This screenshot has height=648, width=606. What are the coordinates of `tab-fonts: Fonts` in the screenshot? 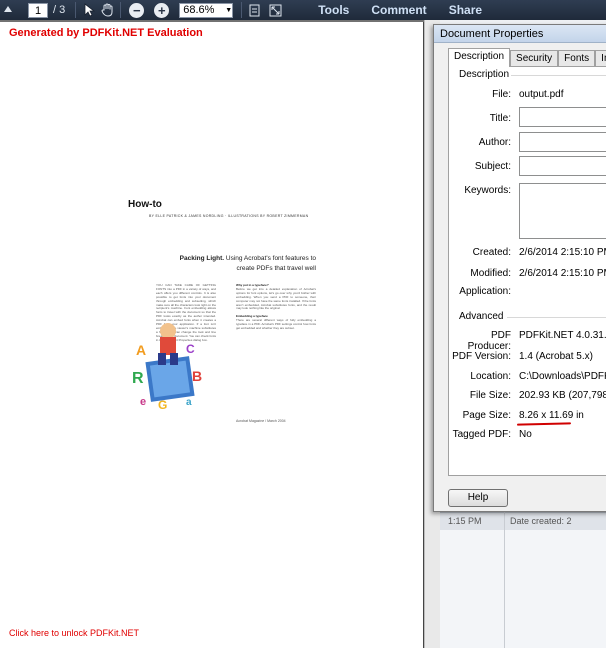 It's located at (577, 58).